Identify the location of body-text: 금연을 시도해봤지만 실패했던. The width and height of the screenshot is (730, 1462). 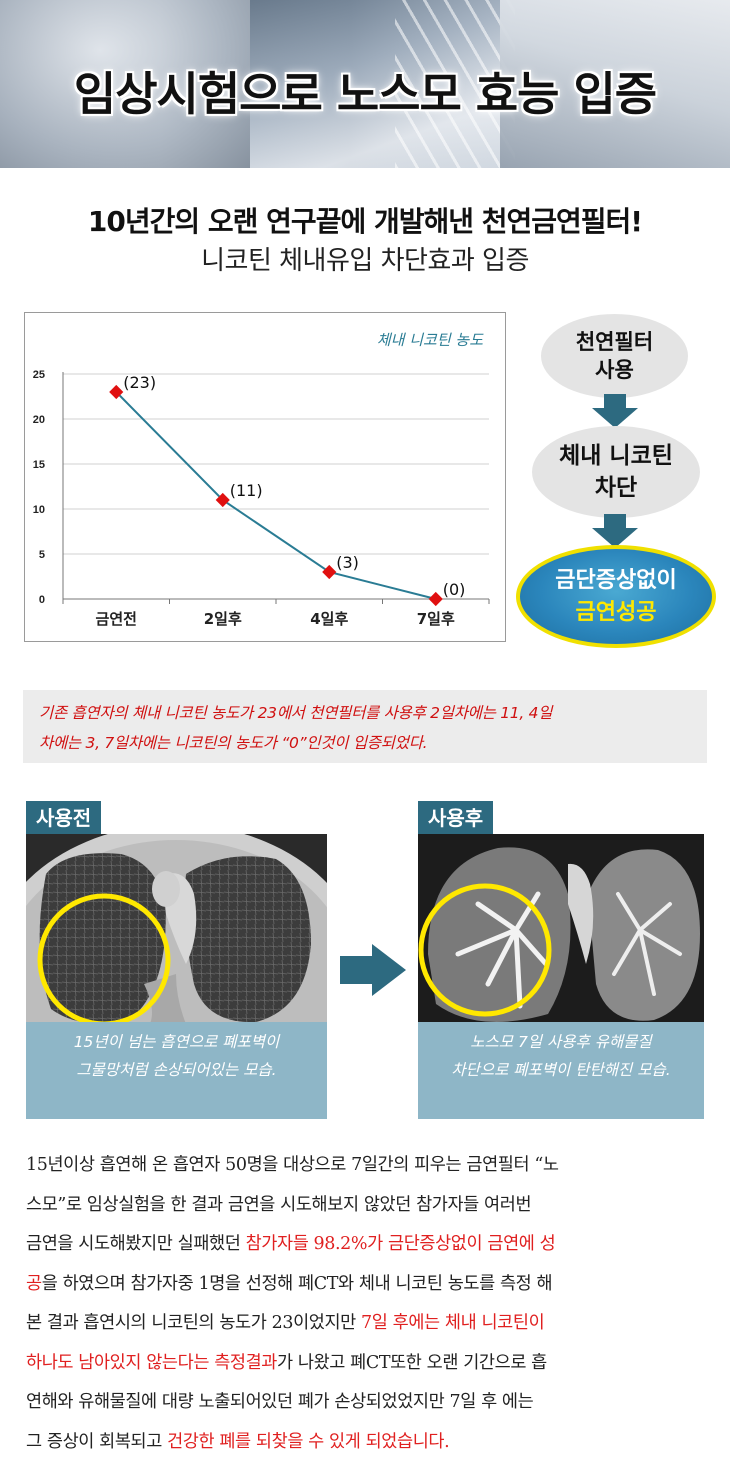
(136, 1244).